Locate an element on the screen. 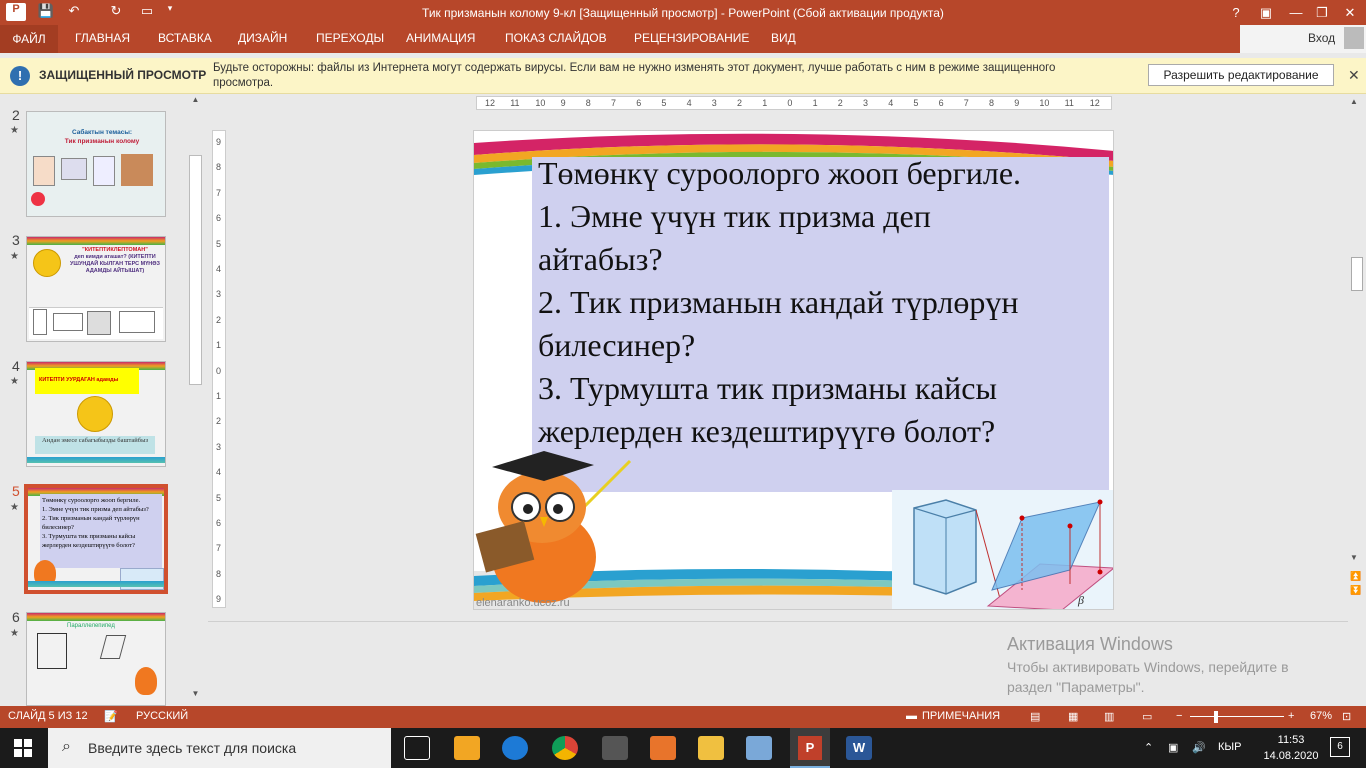 Image resolution: width=1366 pixels, height=768 pixels. reading-view-icon: ▥ is located at coordinates (1109, 716).